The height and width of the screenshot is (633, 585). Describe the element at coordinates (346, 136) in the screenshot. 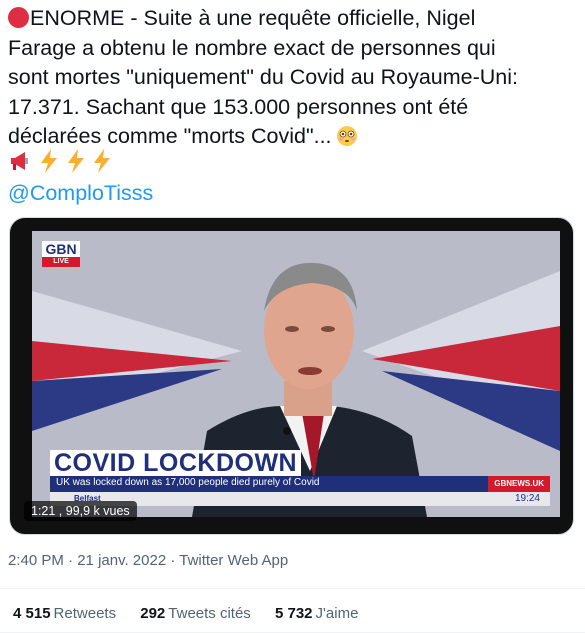

I see `flushed-face-icon` at that location.